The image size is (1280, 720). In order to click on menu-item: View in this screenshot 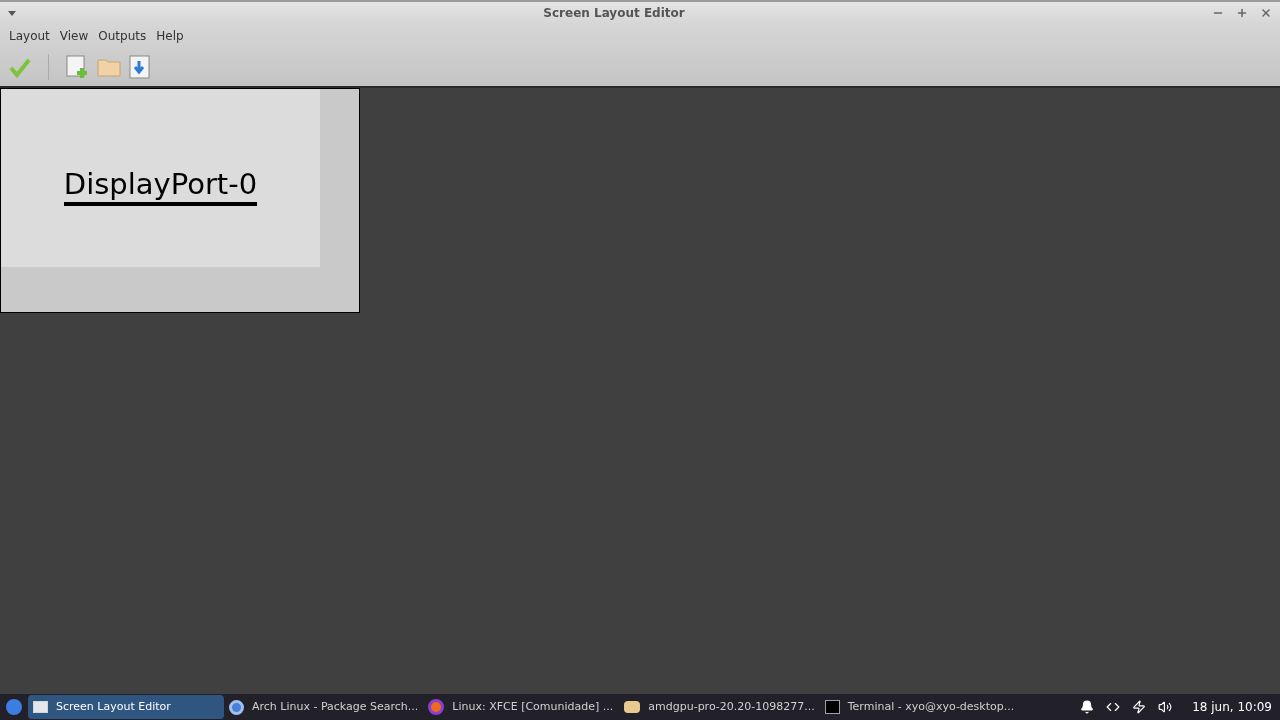, I will do `click(74, 36)`.